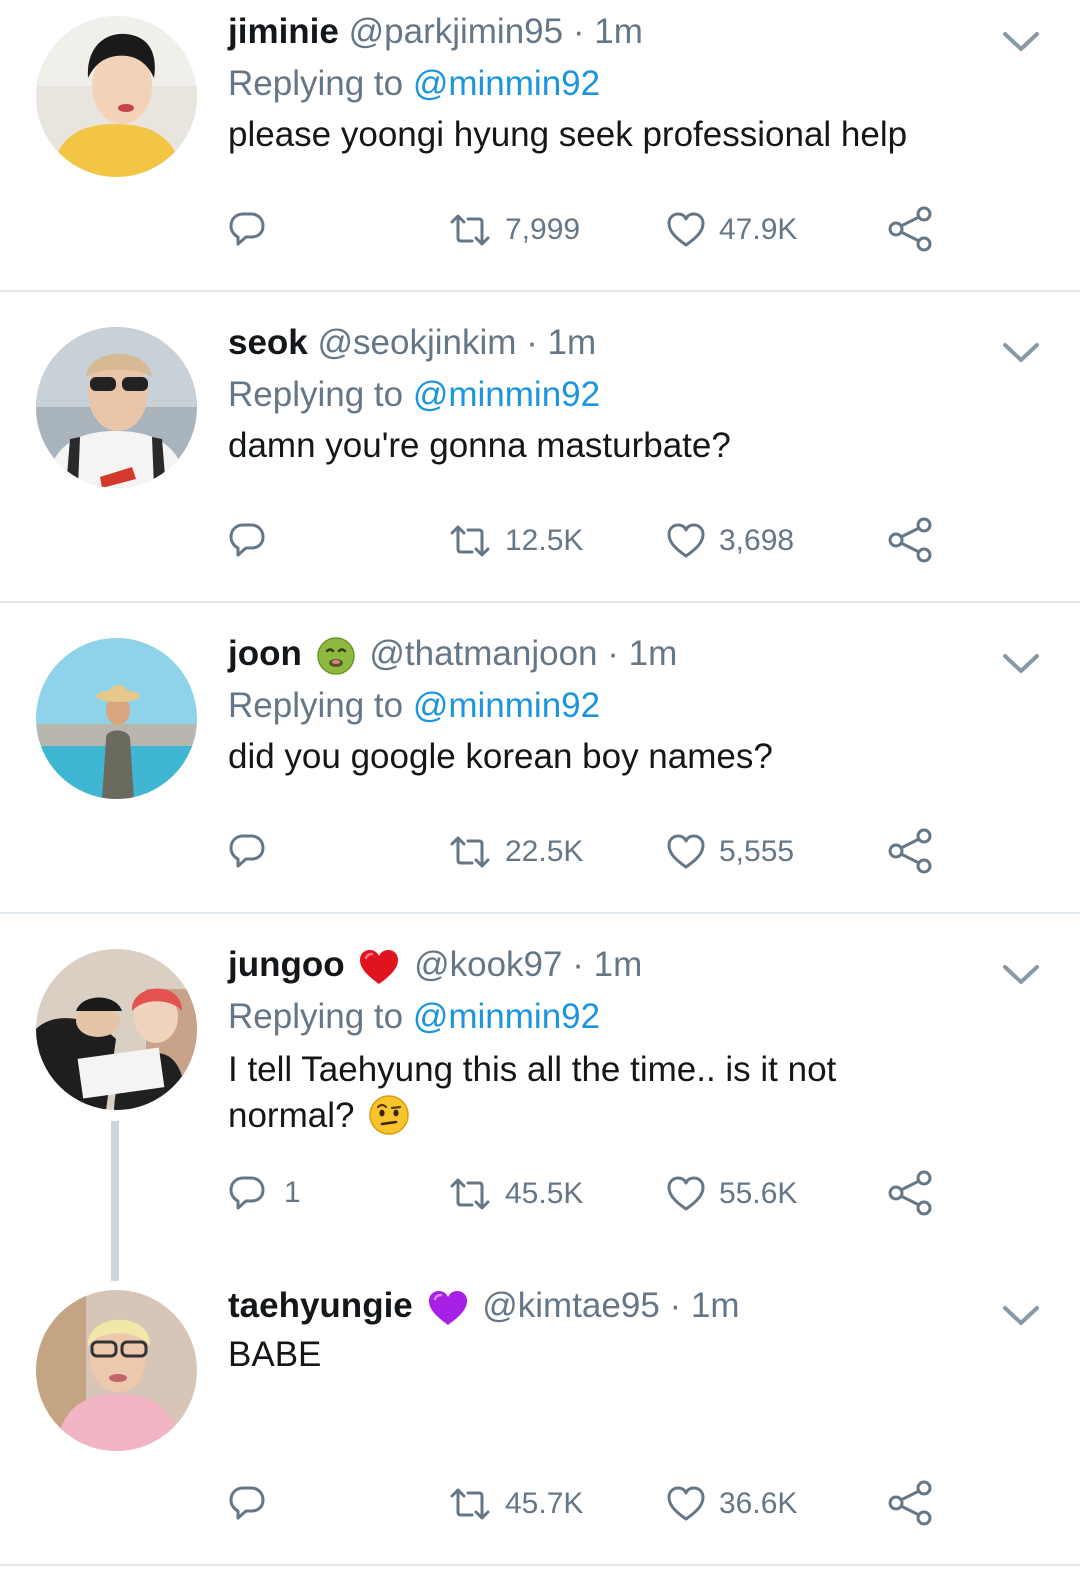 Image resolution: width=1080 pixels, height=1576 pixels. Describe the element at coordinates (758, 1193) in the screenshot. I see `like-count: 55.6K` at that location.